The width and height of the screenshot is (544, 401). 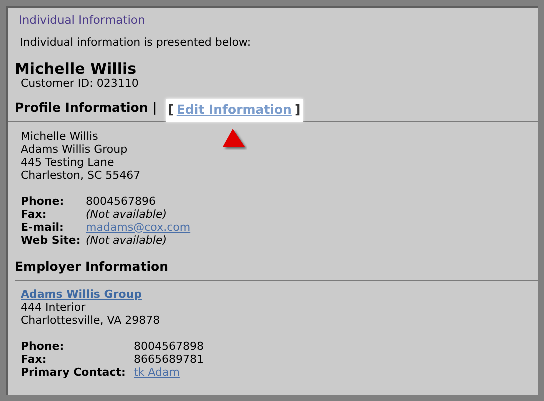 What do you see at coordinates (68, 162) in the screenshot?
I see `address-line: 445 Testing Lane` at bounding box center [68, 162].